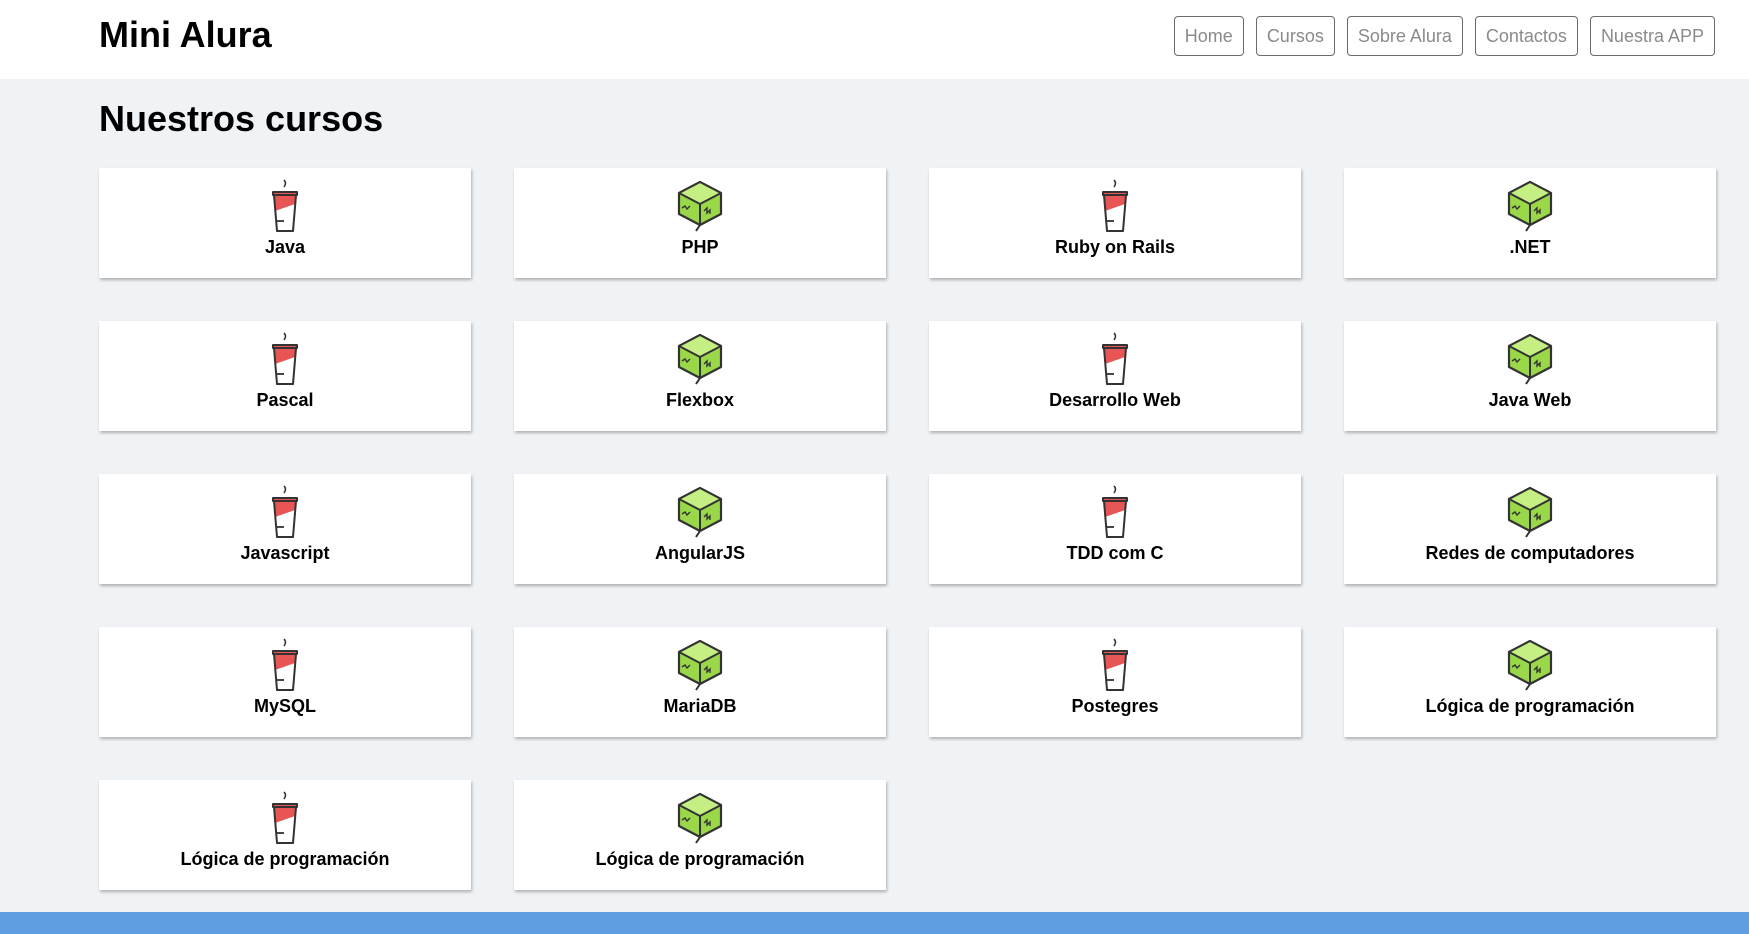 The image size is (1749, 934). I want to click on course-card: MariaDB, so click(700, 682).